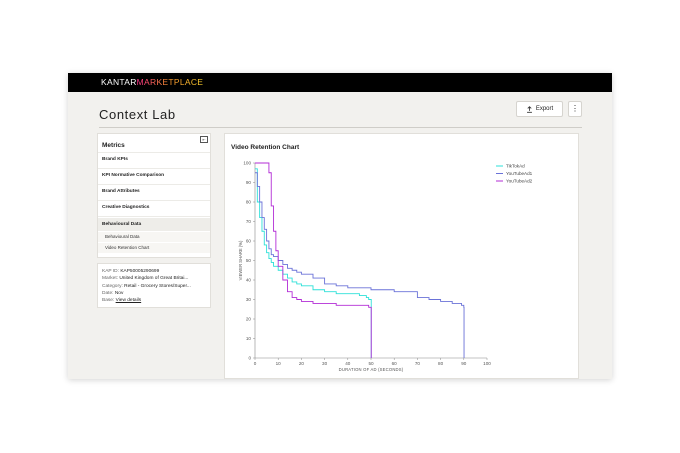 This screenshot has height=453, width=680. Describe the element at coordinates (487, 363) in the screenshot. I see `x-tick-label: 100` at that location.